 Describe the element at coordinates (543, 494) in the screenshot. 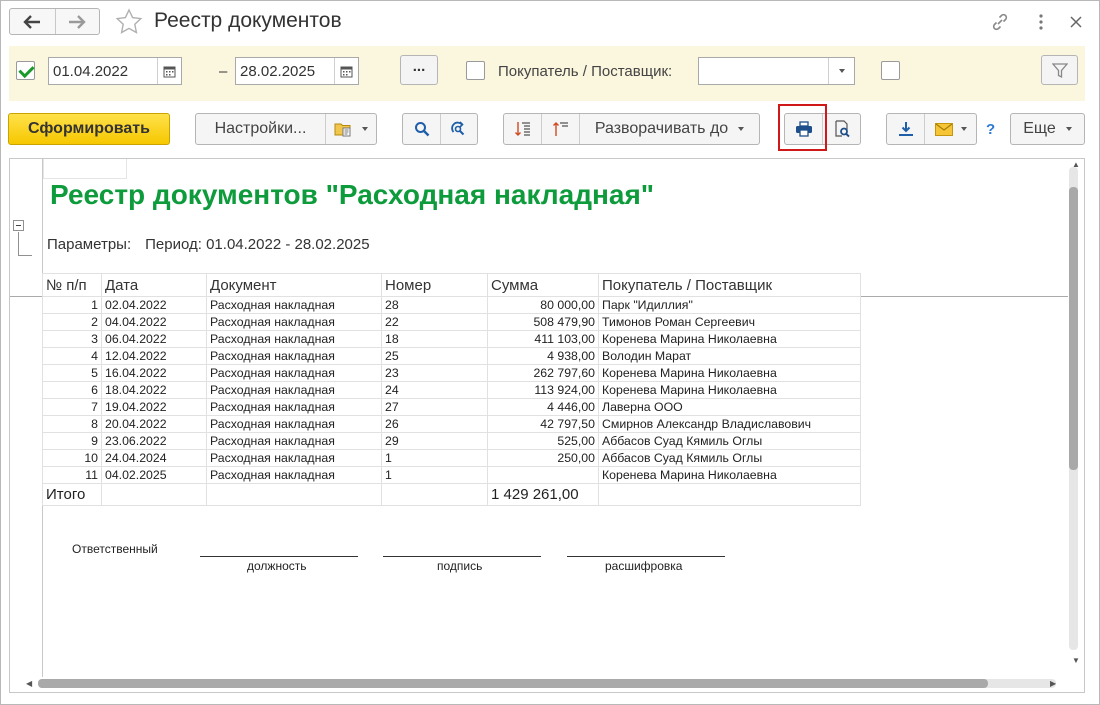

I see `total-value: 1 429 261,00` at that location.